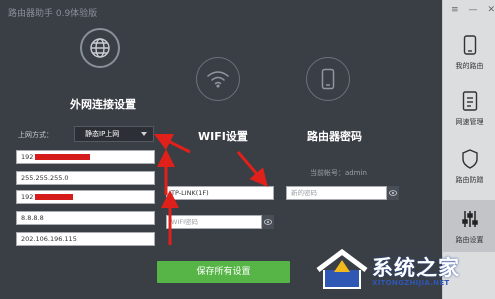 Image resolution: width=495 pixels, height=299 pixels. Describe the element at coordinates (470, 159) in the screenshot. I see `shield-icon` at that location.